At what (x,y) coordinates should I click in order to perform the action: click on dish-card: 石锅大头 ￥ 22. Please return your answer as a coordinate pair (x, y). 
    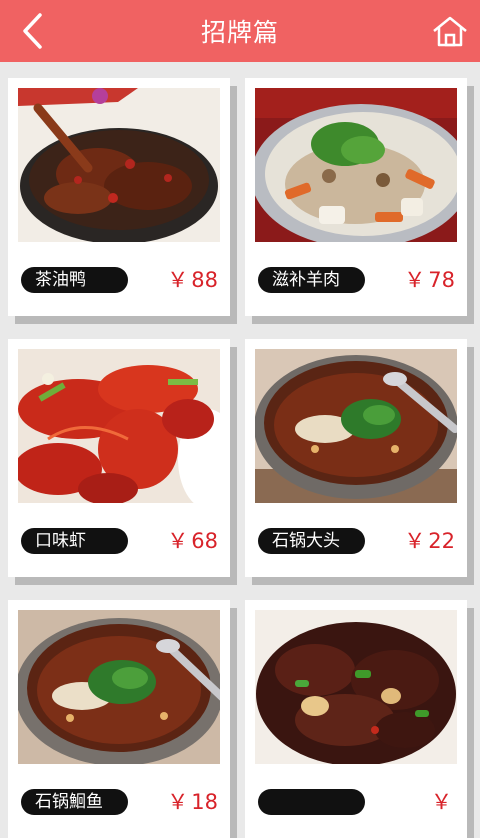
    Looking at the image, I should click on (356, 458).